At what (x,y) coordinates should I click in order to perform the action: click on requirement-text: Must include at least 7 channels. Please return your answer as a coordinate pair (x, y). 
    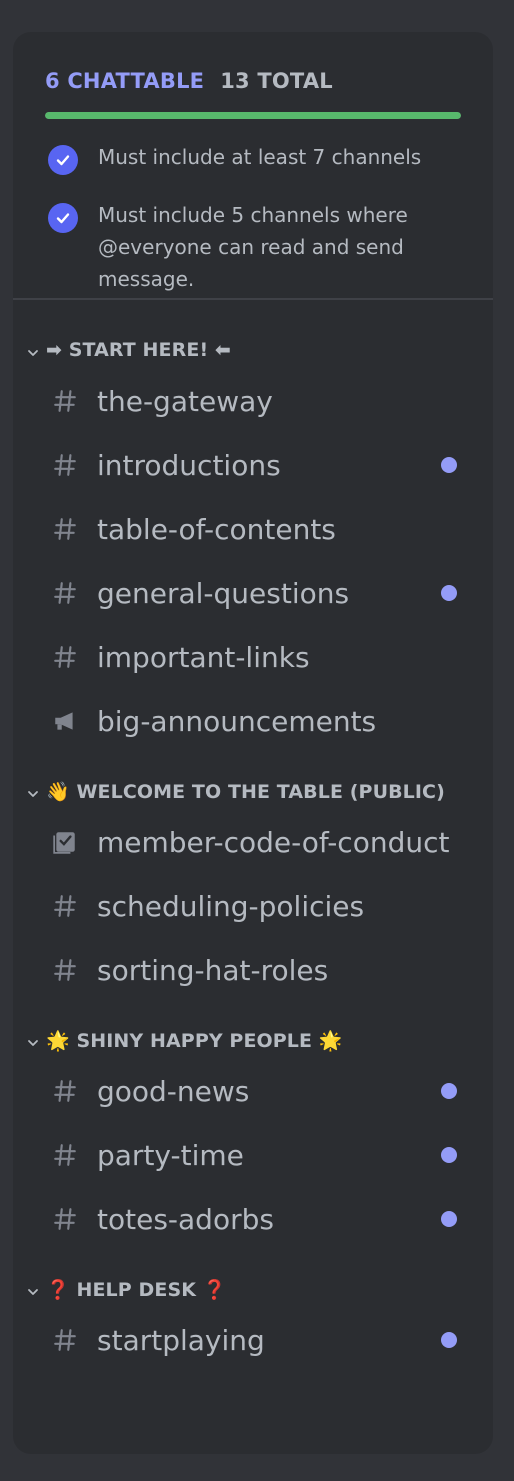
    Looking at the image, I should click on (260, 157).